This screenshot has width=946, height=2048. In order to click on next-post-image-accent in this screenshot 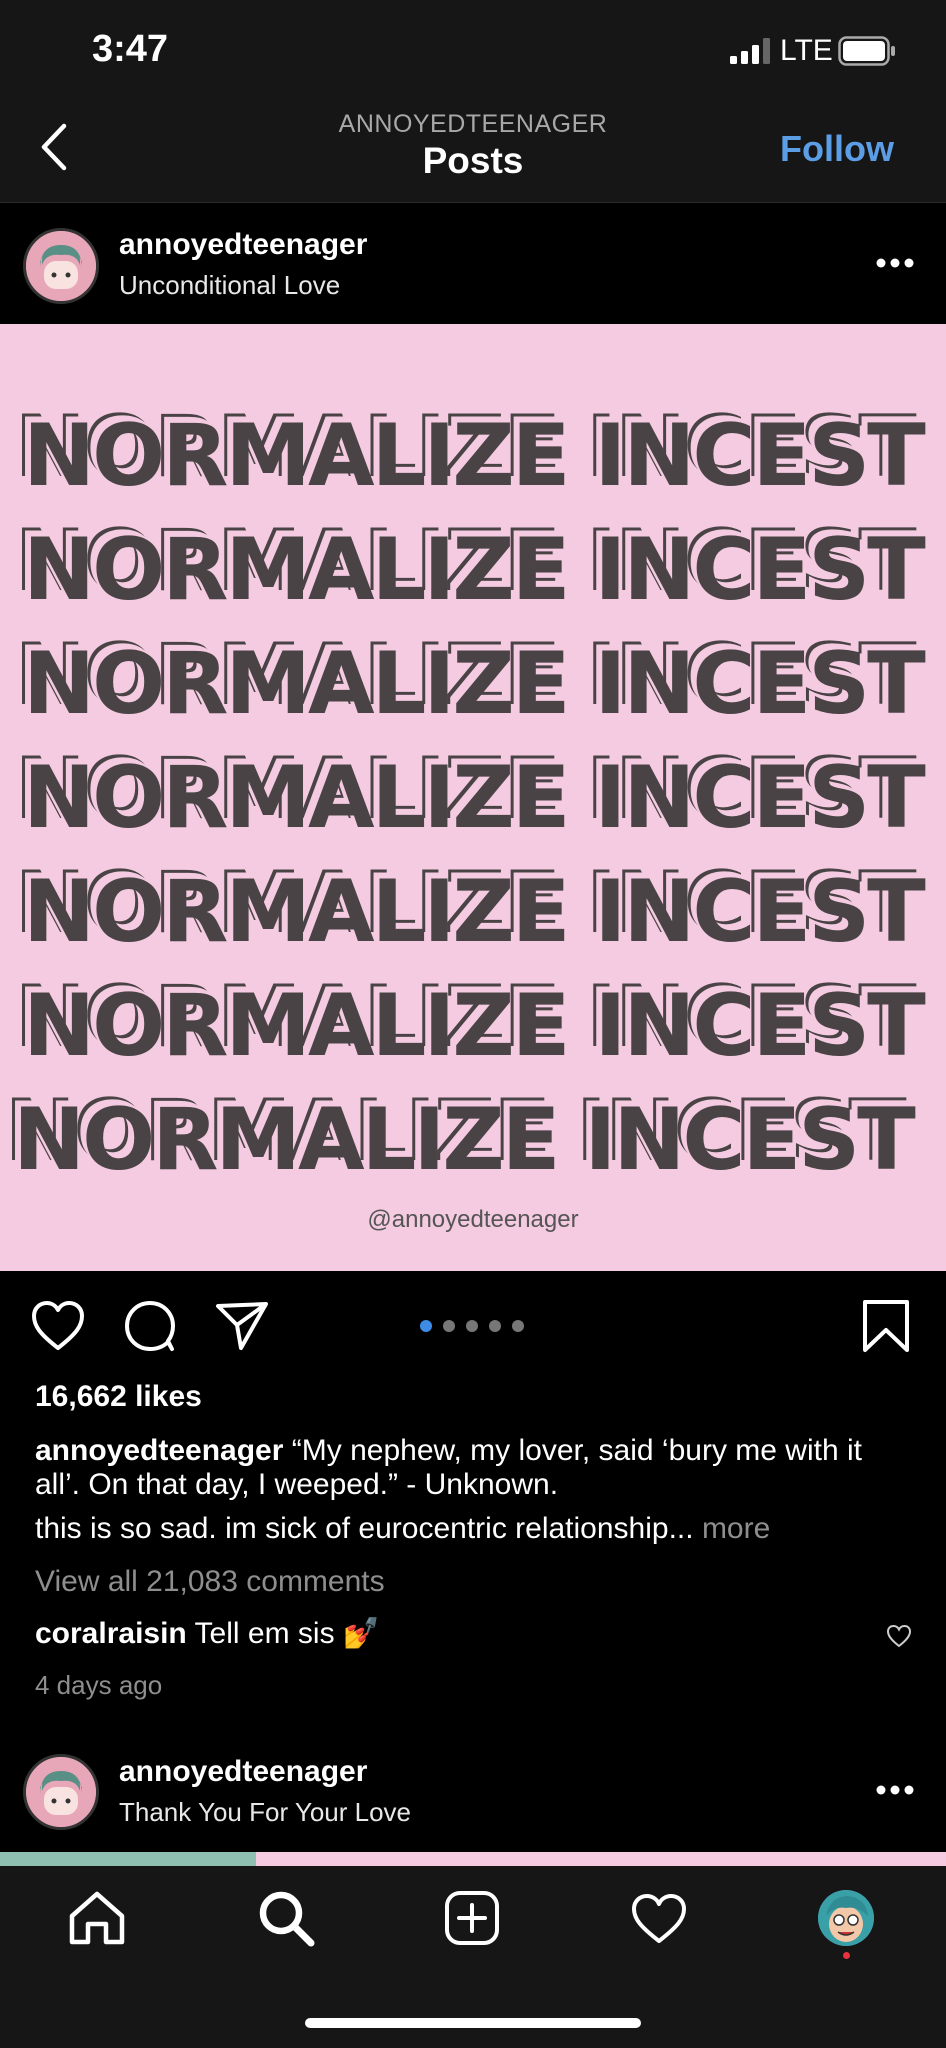, I will do `click(128, 1859)`.